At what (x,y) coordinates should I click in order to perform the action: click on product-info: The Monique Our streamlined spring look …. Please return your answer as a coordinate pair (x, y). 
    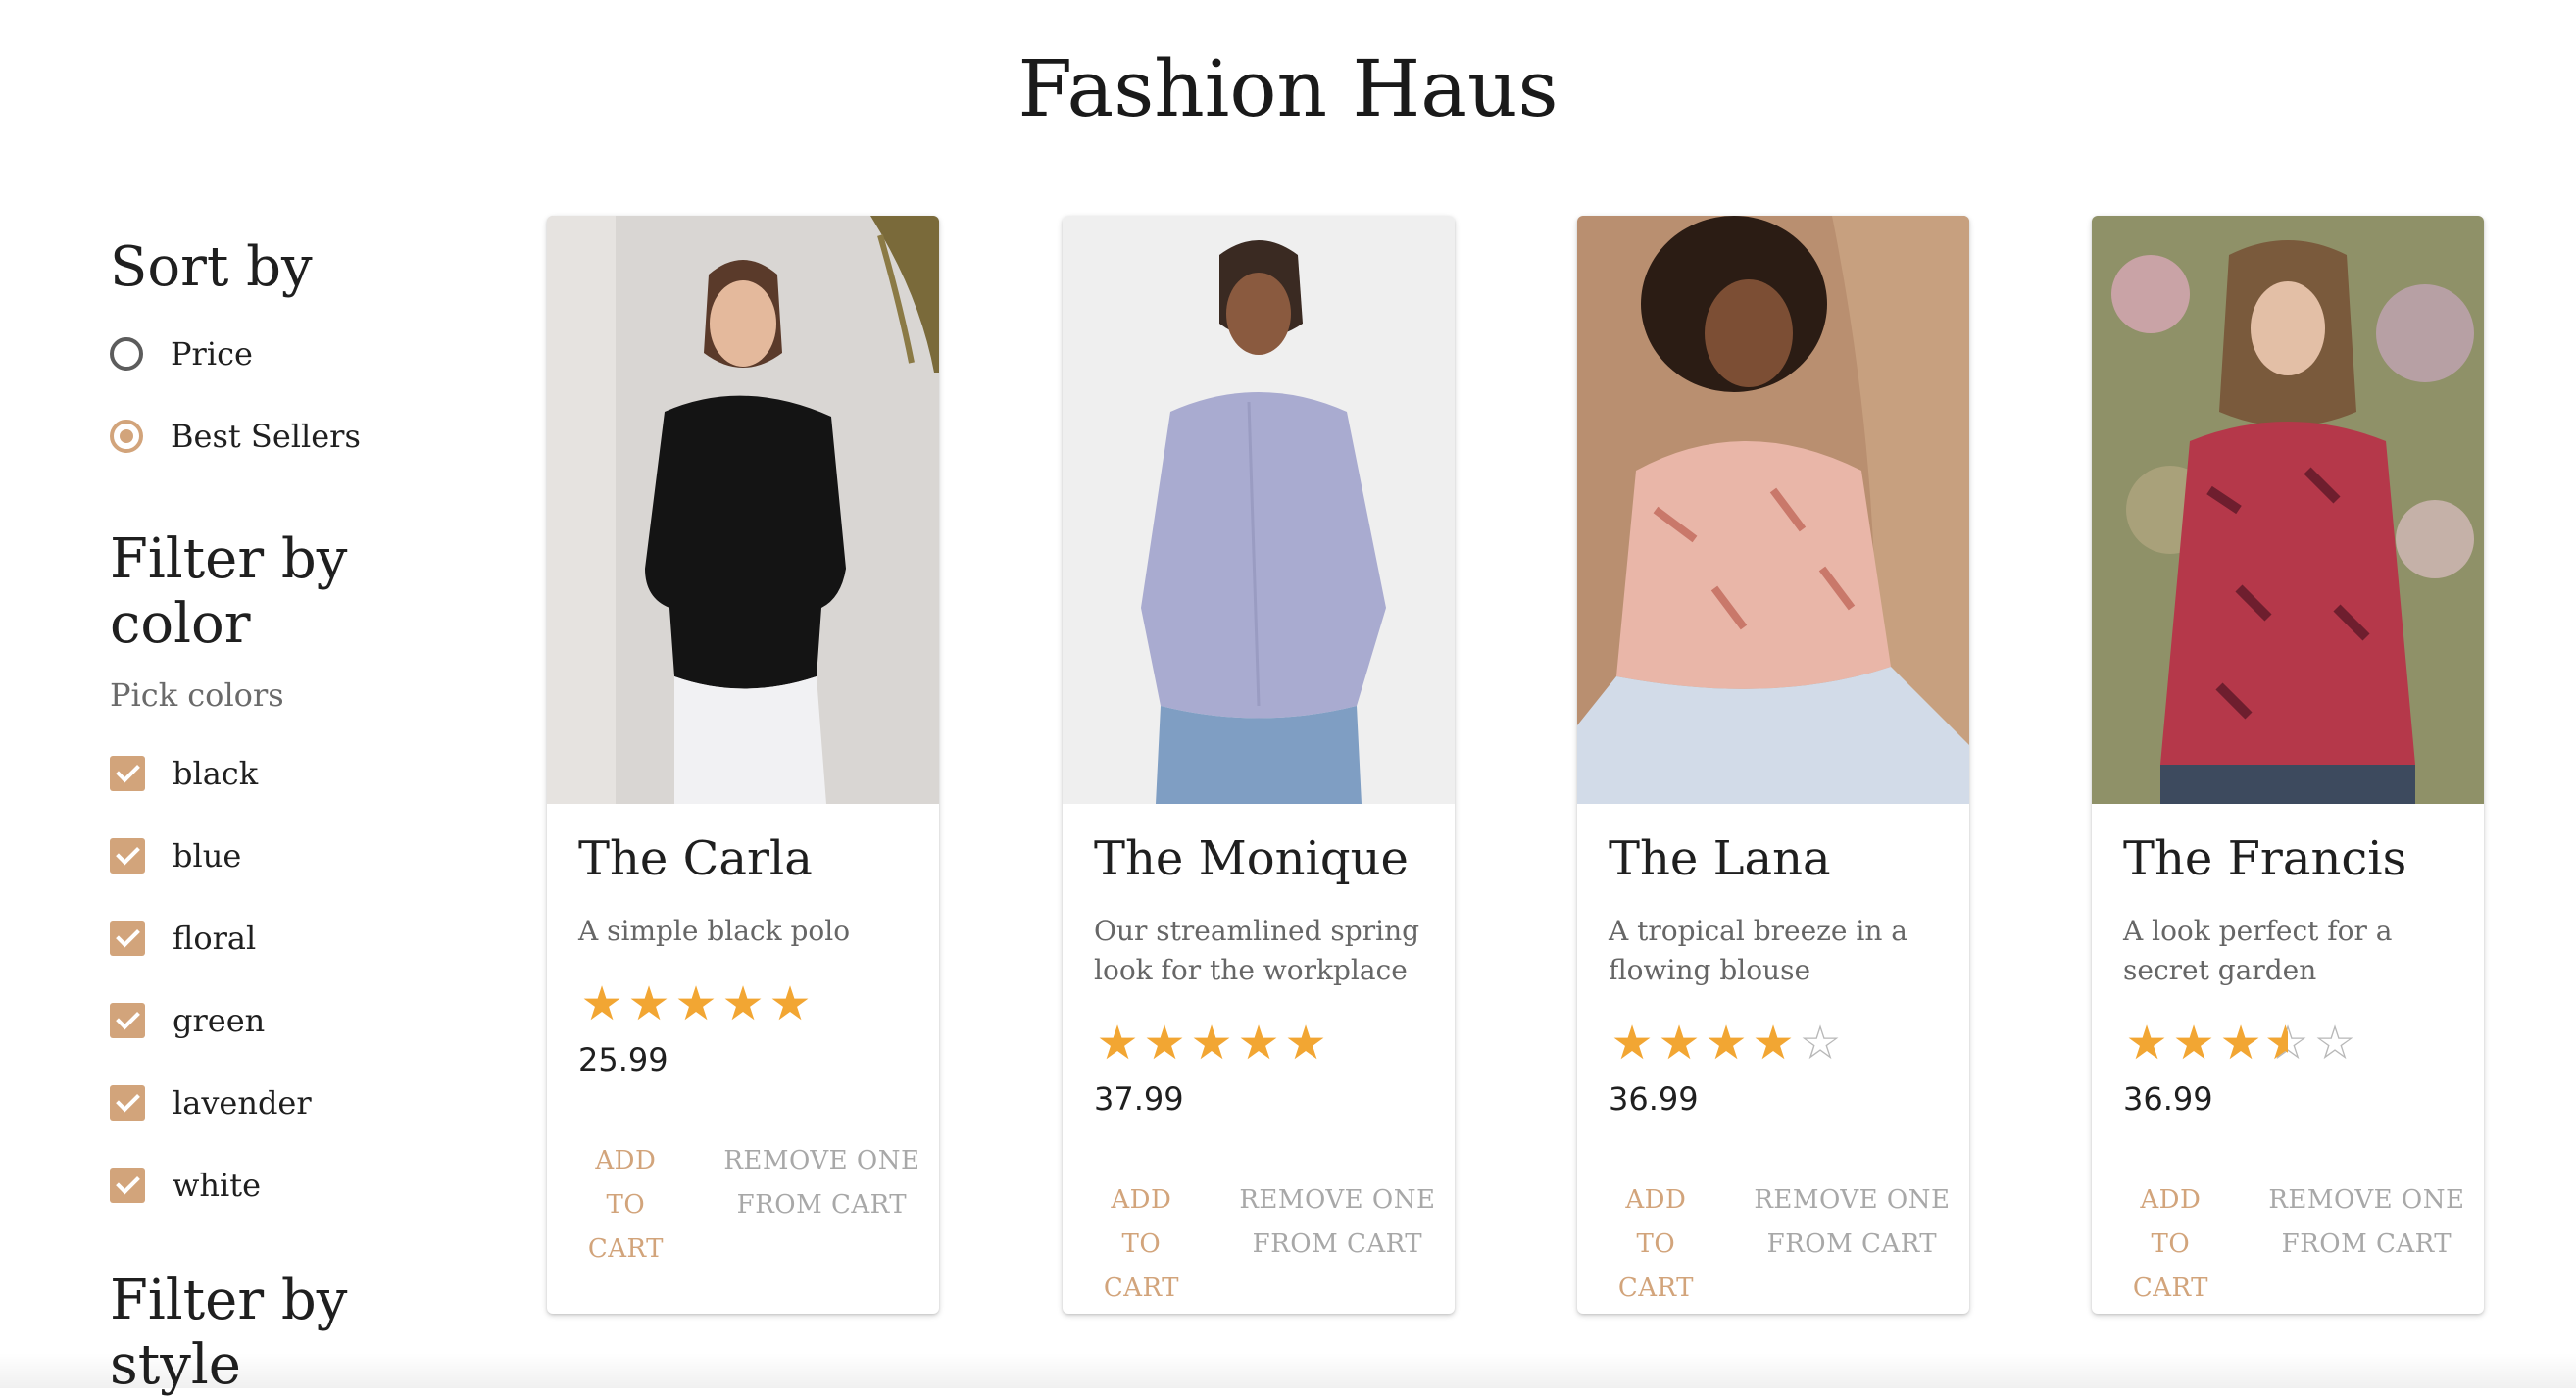
    Looking at the image, I should click on (1265, 1071).